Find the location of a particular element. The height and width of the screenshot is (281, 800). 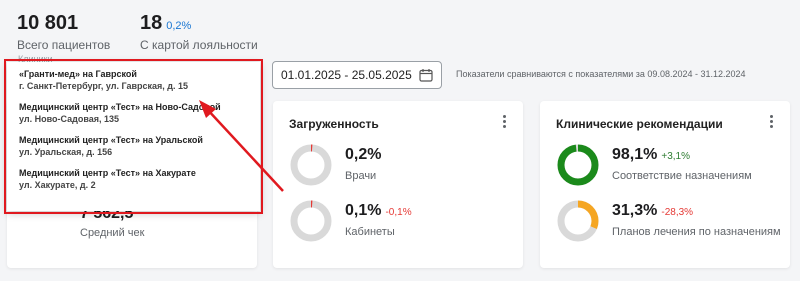

stat-label: С картой лояльности is located at coordinates (199, 45).